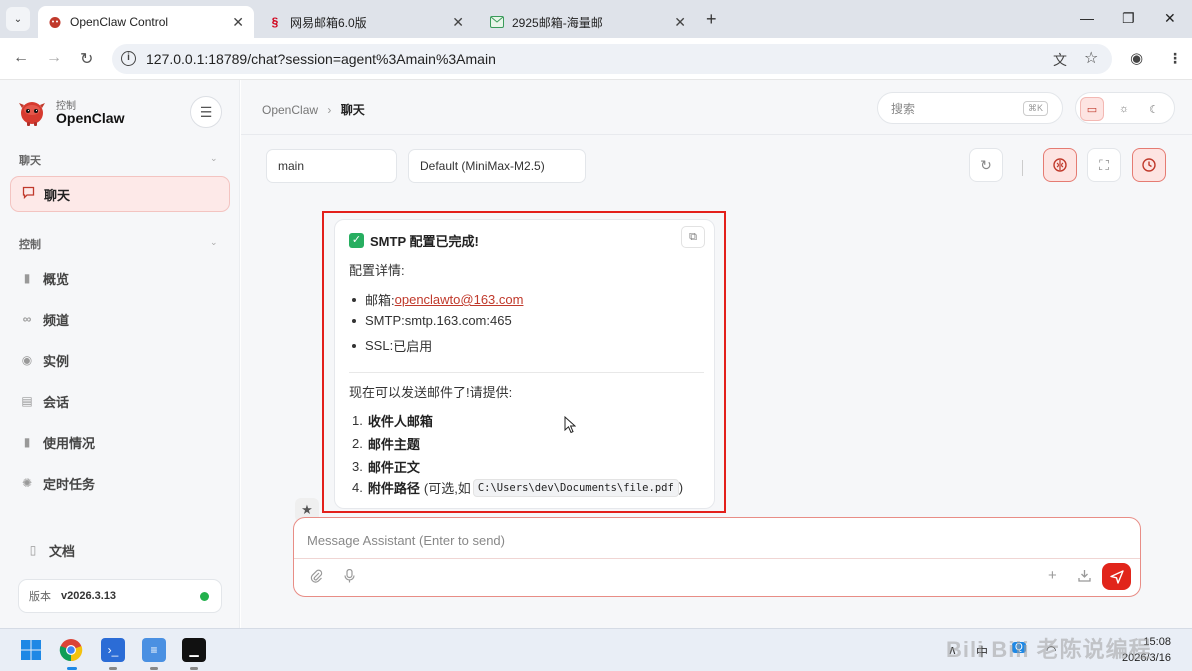 Image resolution: width=1192 pixels, height=671 pixels. What do you see at coordinates (154, 650) in the screenshot?
I see `notepad-icon: ≡` at bounding box center [154, 650].